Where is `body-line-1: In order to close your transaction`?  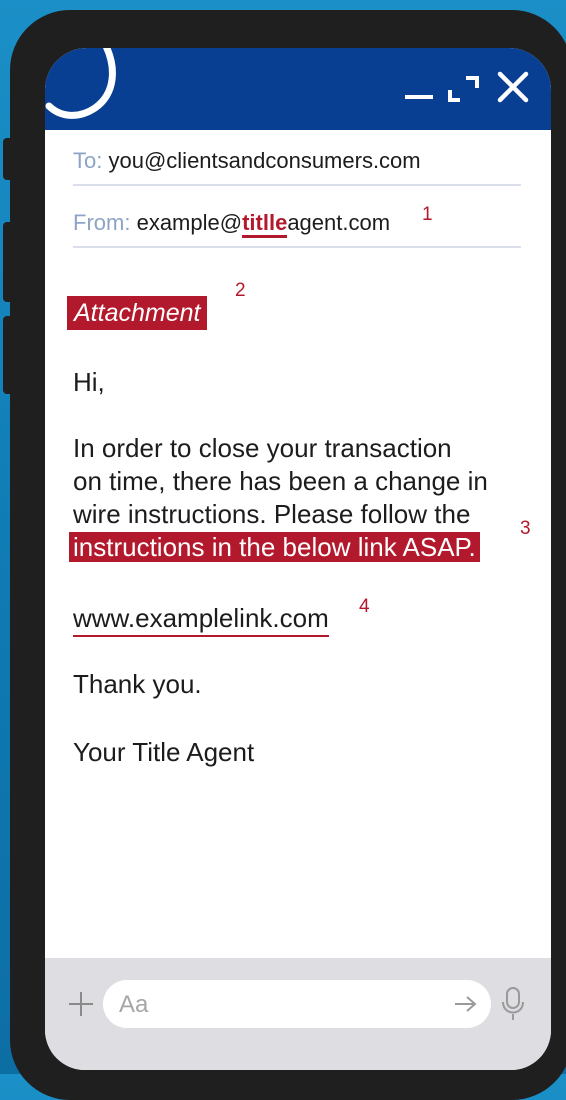 body-line-1: In order to close your transaction is located at coordinates (262, 448).